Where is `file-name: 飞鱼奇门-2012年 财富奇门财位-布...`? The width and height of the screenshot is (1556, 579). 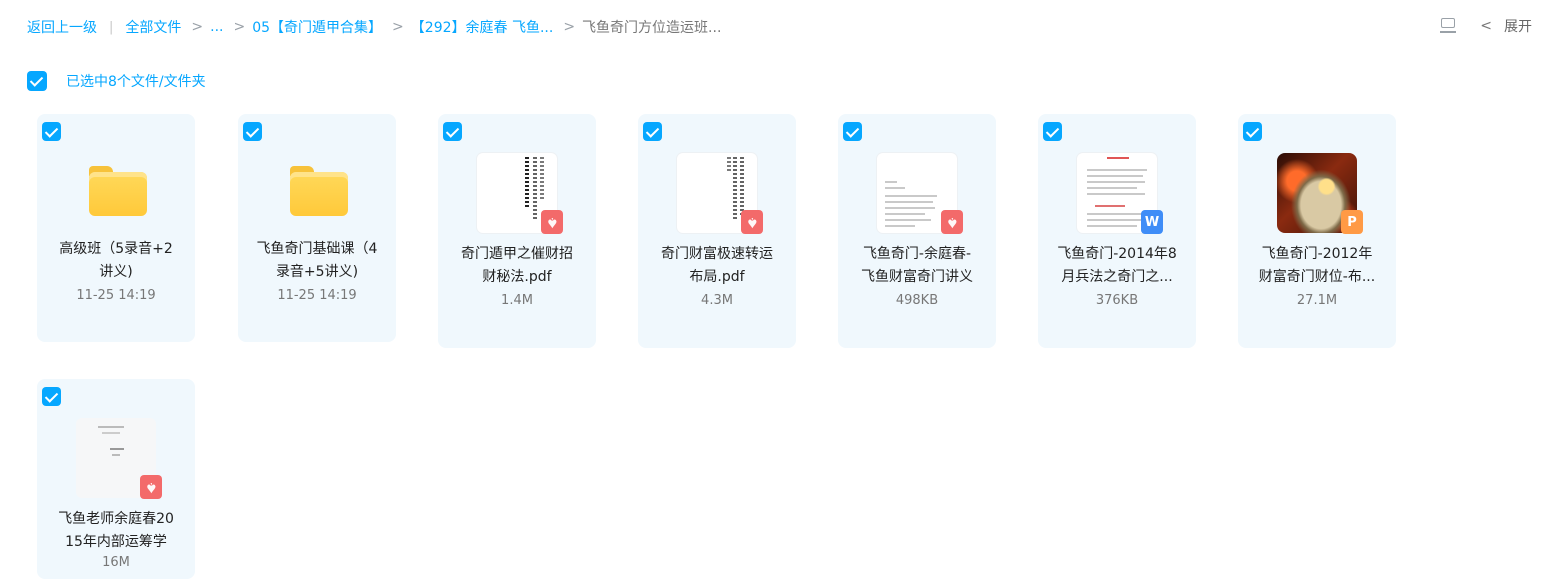
file-name: 飞鱼奇门-2012年 财富奇门财位-布... is located at coordinates (1317, 265).